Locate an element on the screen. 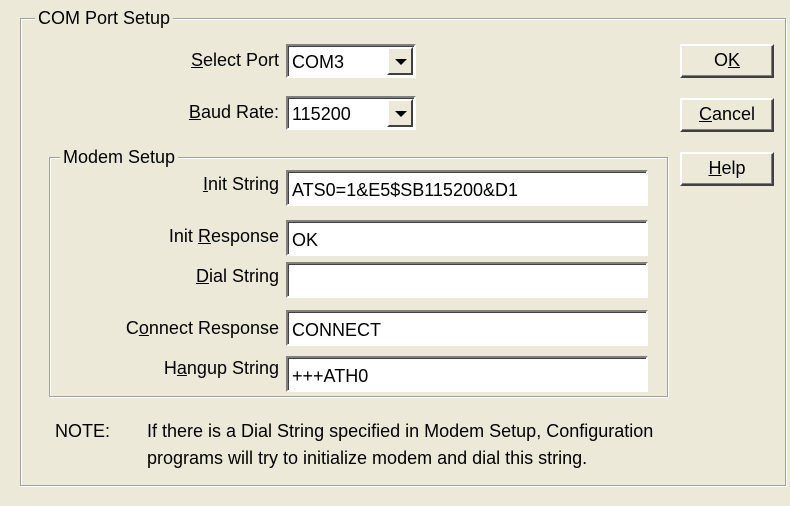  init-response-field is located at coordinates (467, 238).